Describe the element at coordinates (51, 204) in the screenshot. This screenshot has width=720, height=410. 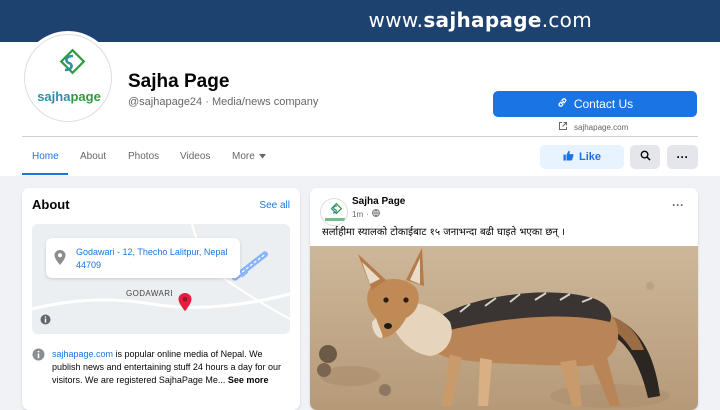
I see `about-heading: About` at that location.